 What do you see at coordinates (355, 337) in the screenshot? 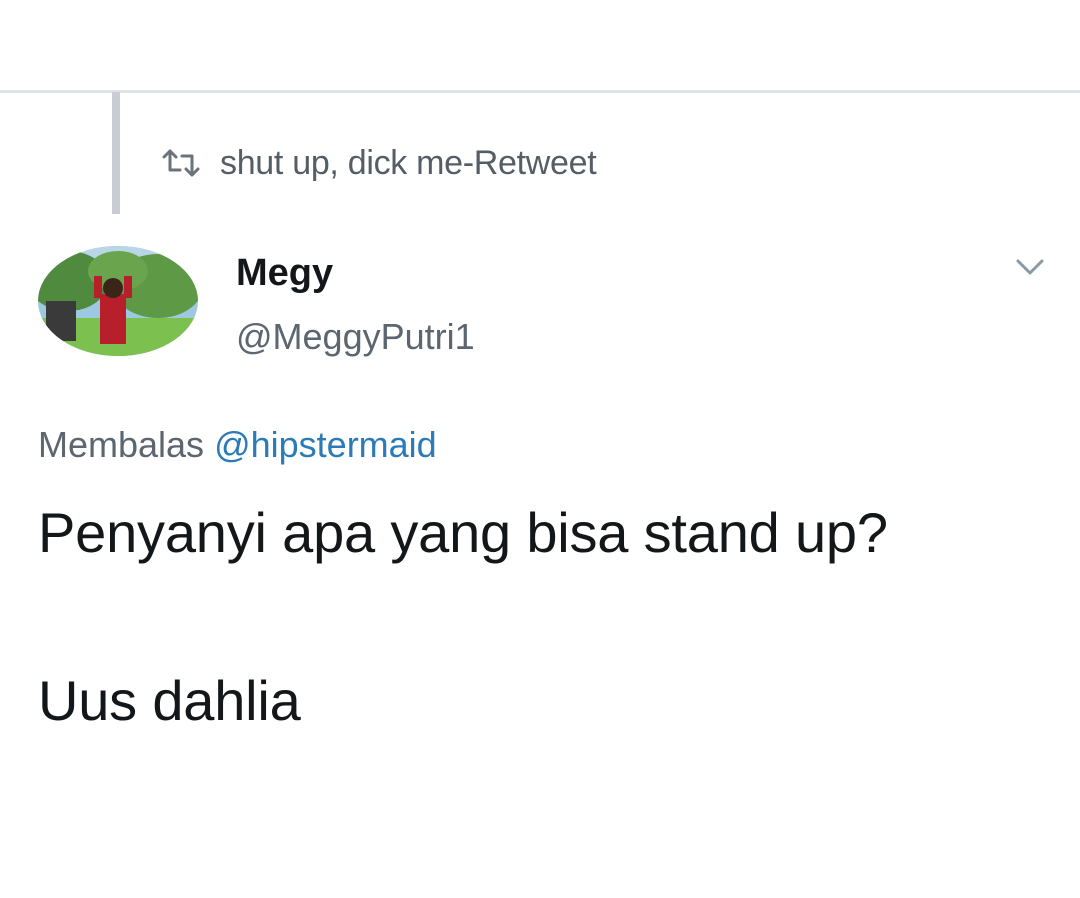
I see `user-handle: @MeggyPutri1` at bounding box center [355, 337].